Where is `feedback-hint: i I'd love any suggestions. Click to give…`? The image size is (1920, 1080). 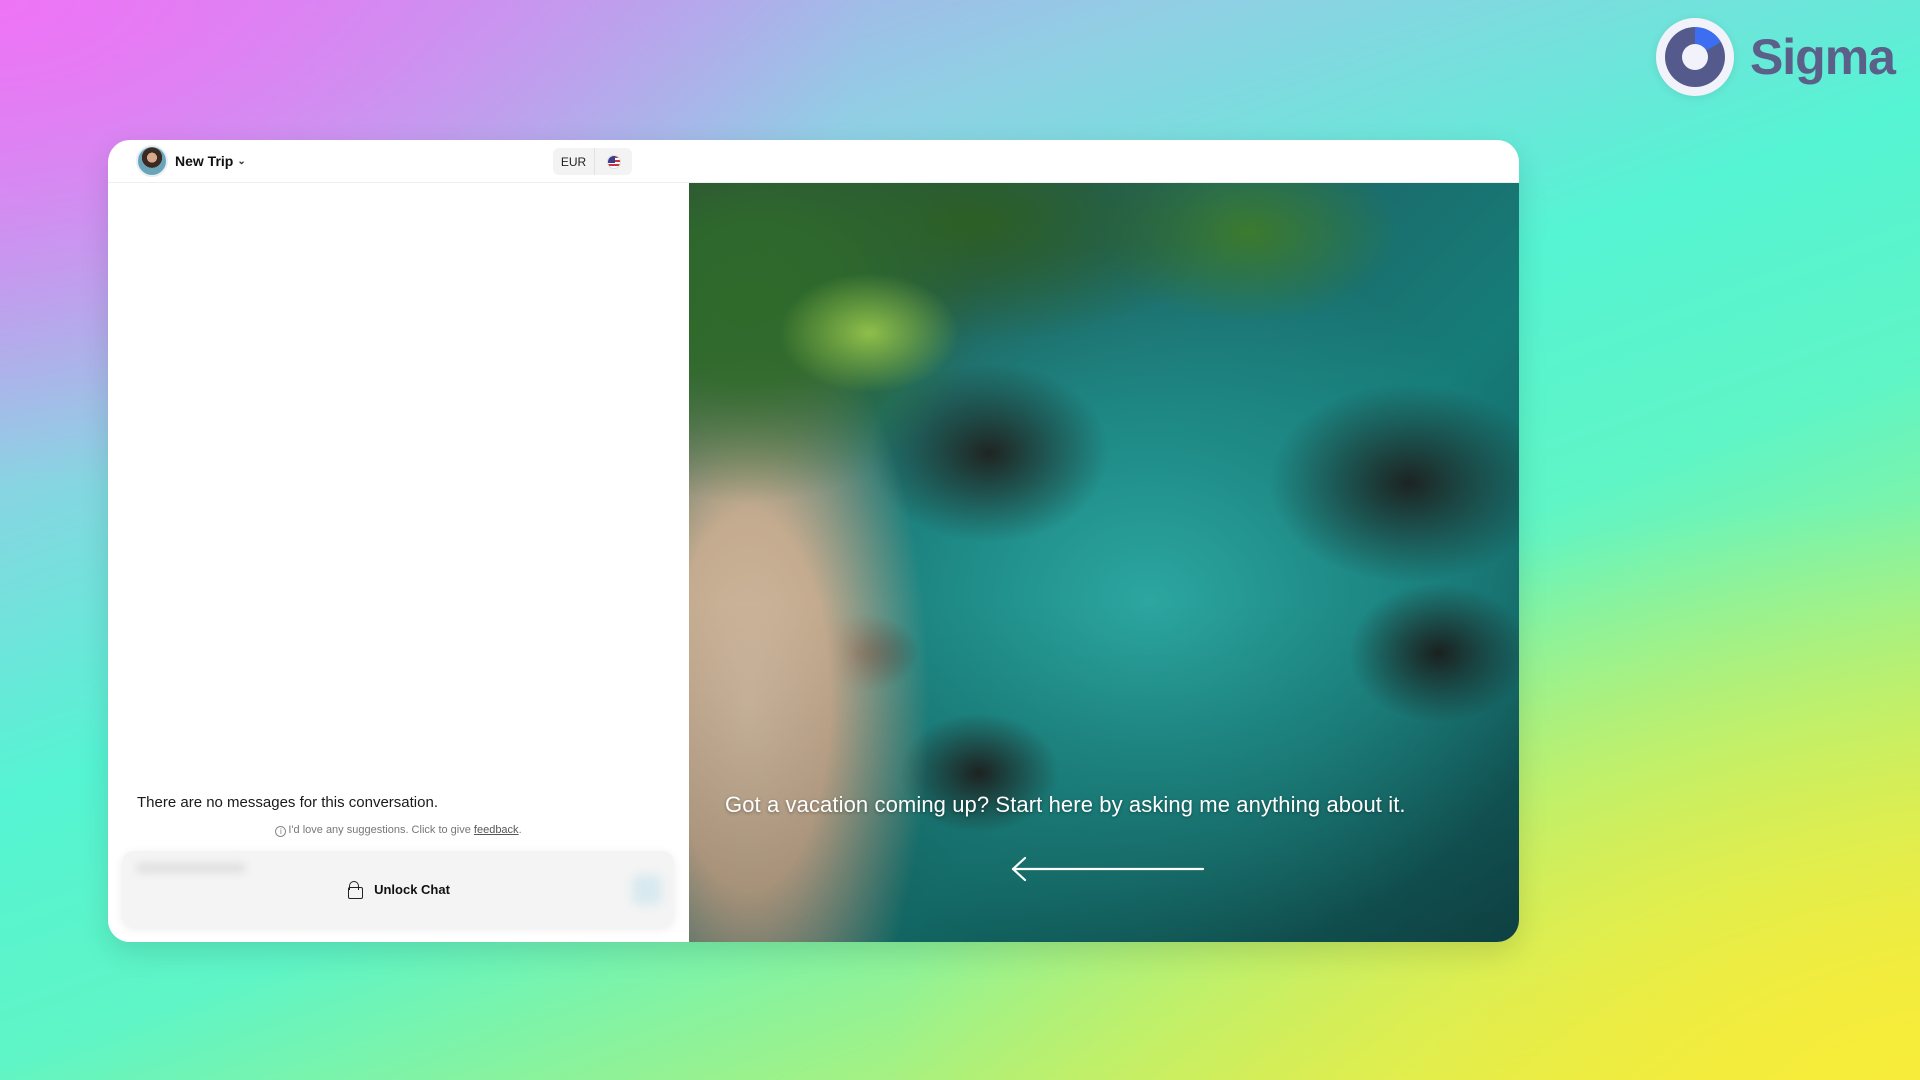
feedback-hint: i I'd love any suggestions. Click to give… is located at coordinates (398, 830).